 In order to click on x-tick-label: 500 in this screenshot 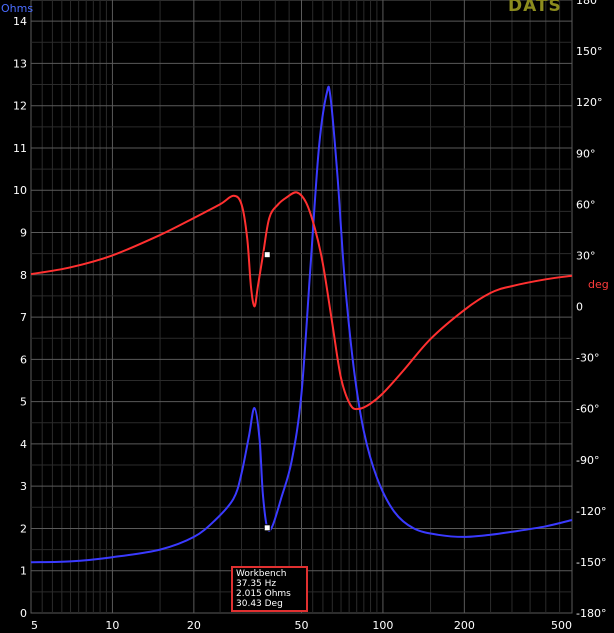, I will do `click(561, 625)`.